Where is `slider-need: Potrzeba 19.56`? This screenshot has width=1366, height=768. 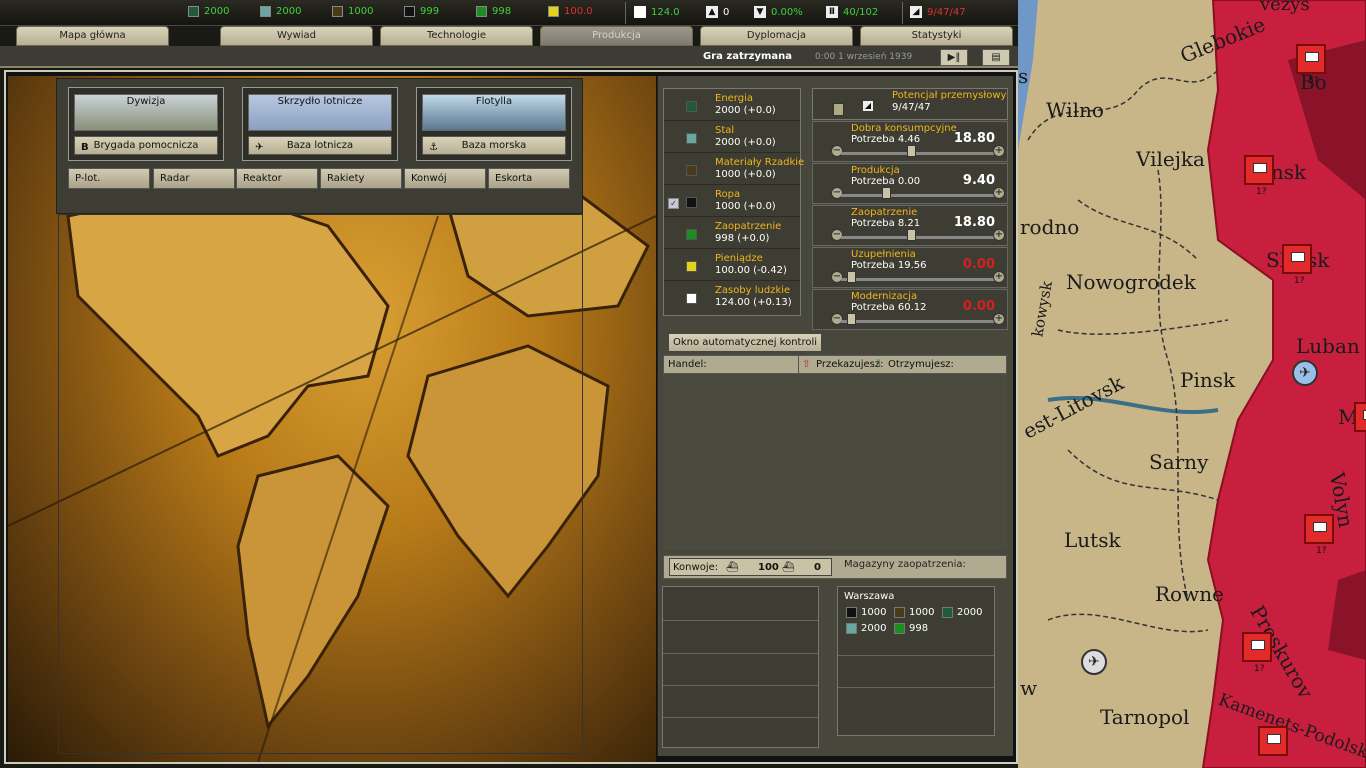 slider-need: Potrzeba 19.56 is located at coordinates (889, 265).